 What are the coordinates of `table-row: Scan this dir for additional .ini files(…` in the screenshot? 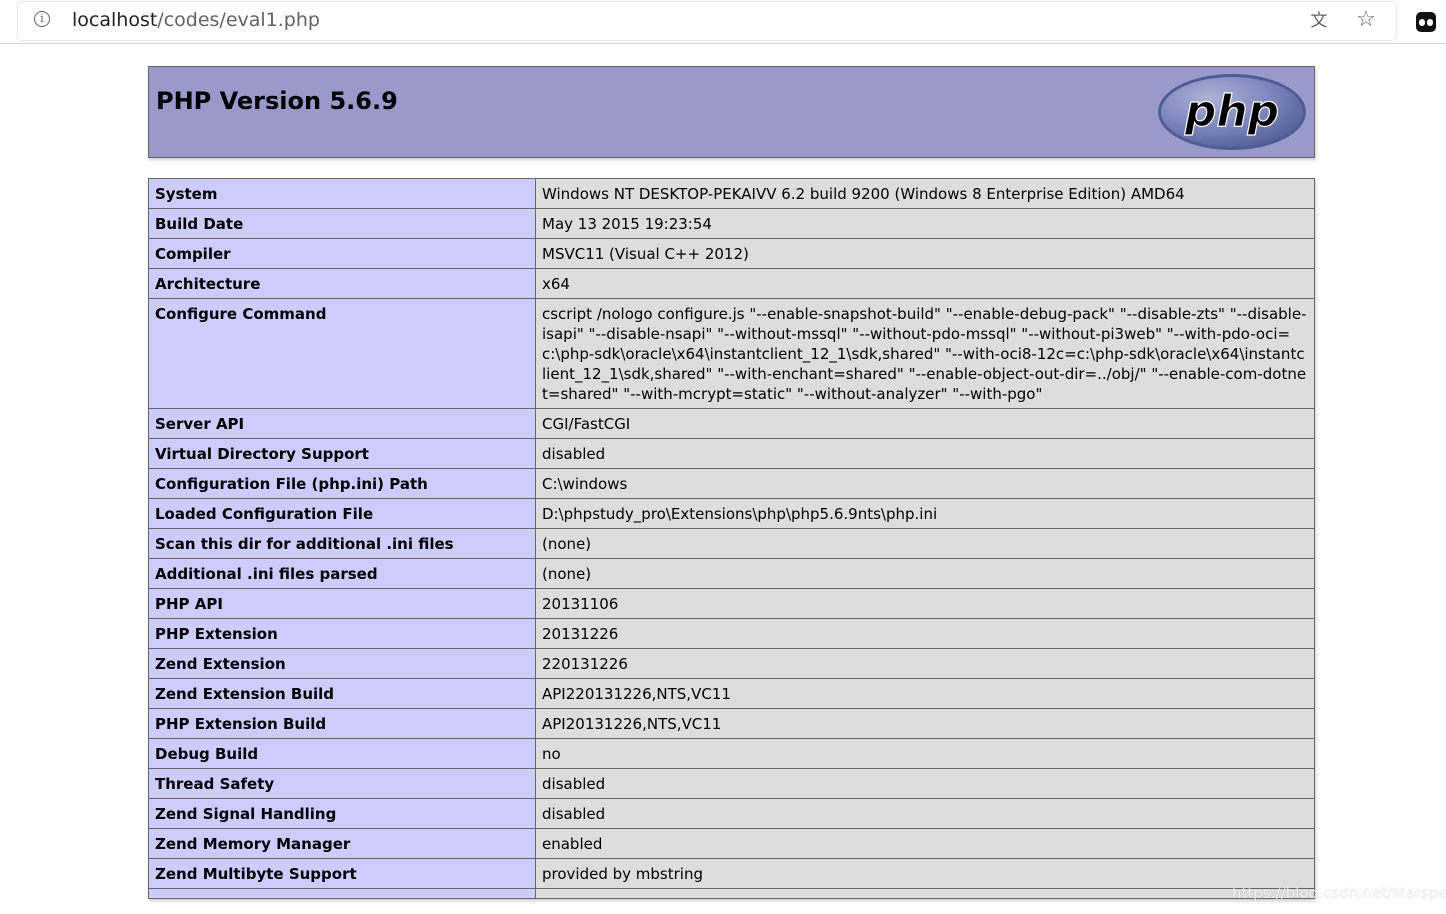 It's located at (731, 543).